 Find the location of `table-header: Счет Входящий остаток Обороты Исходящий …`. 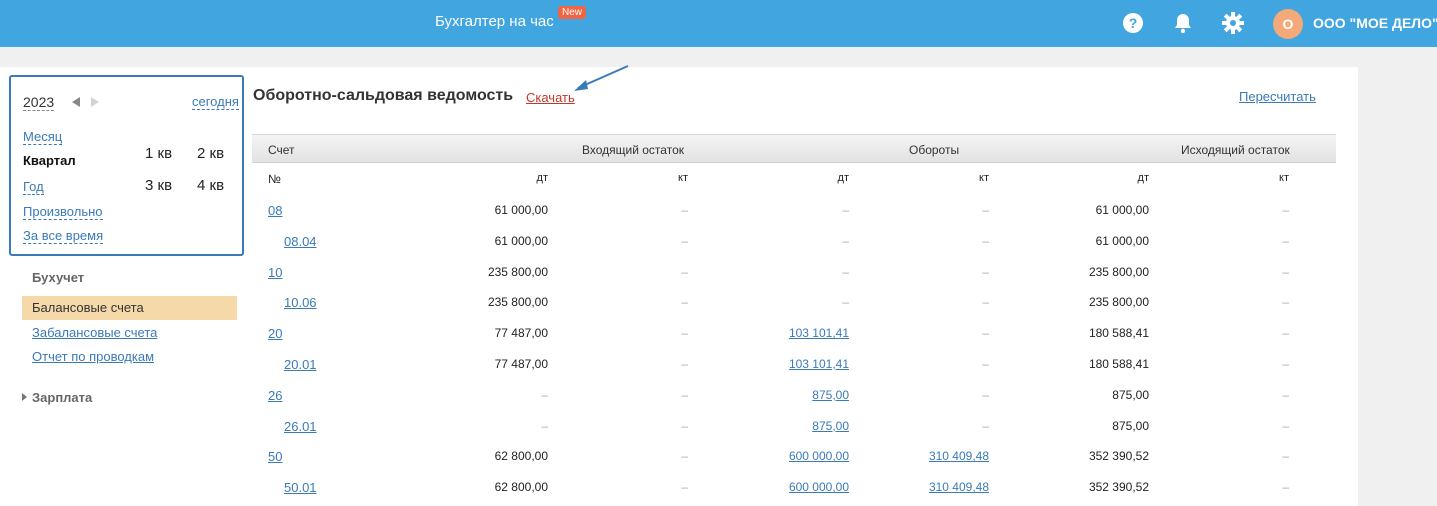

table-header: Счет Входящий остаток Обороты Исходящий … is located at coordinates (794, 148).